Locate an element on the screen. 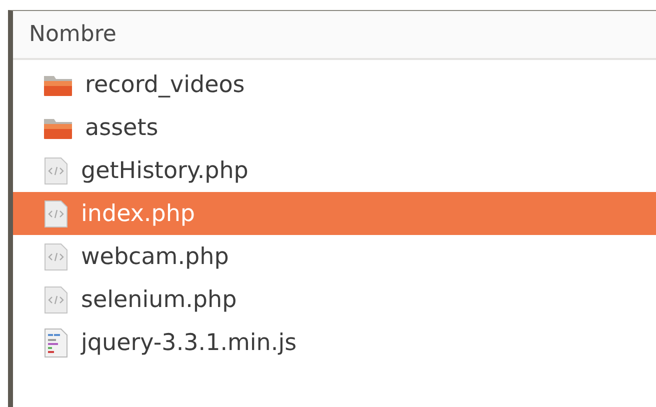  file-row: getHistory.php is located at coordinates (334, 170).